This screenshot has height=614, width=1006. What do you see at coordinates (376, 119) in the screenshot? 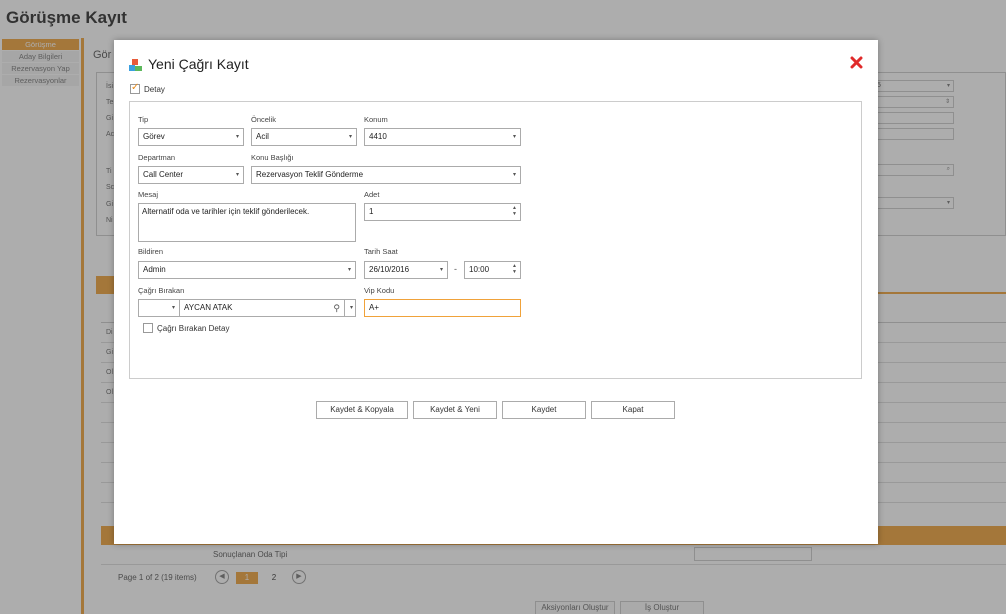
I see `konum-label: Konum` at bounding box center [376, 119].